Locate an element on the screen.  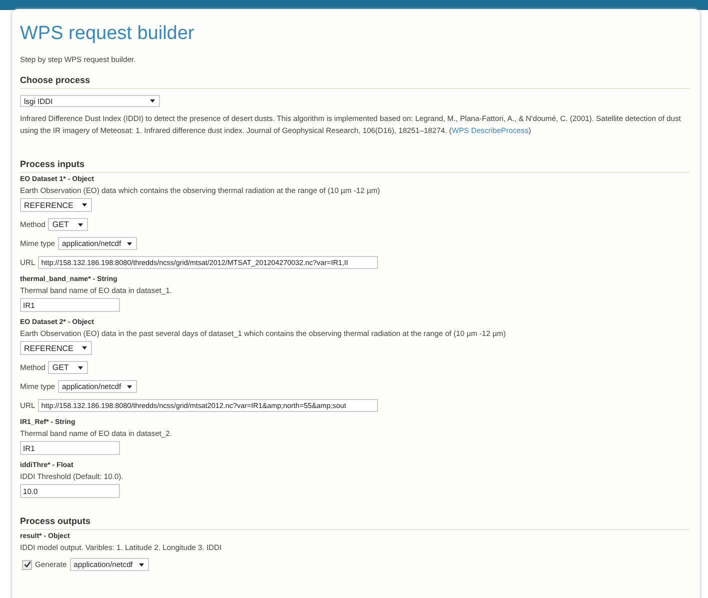
section-heading: Process outputs is located at coordinates (355, 523).